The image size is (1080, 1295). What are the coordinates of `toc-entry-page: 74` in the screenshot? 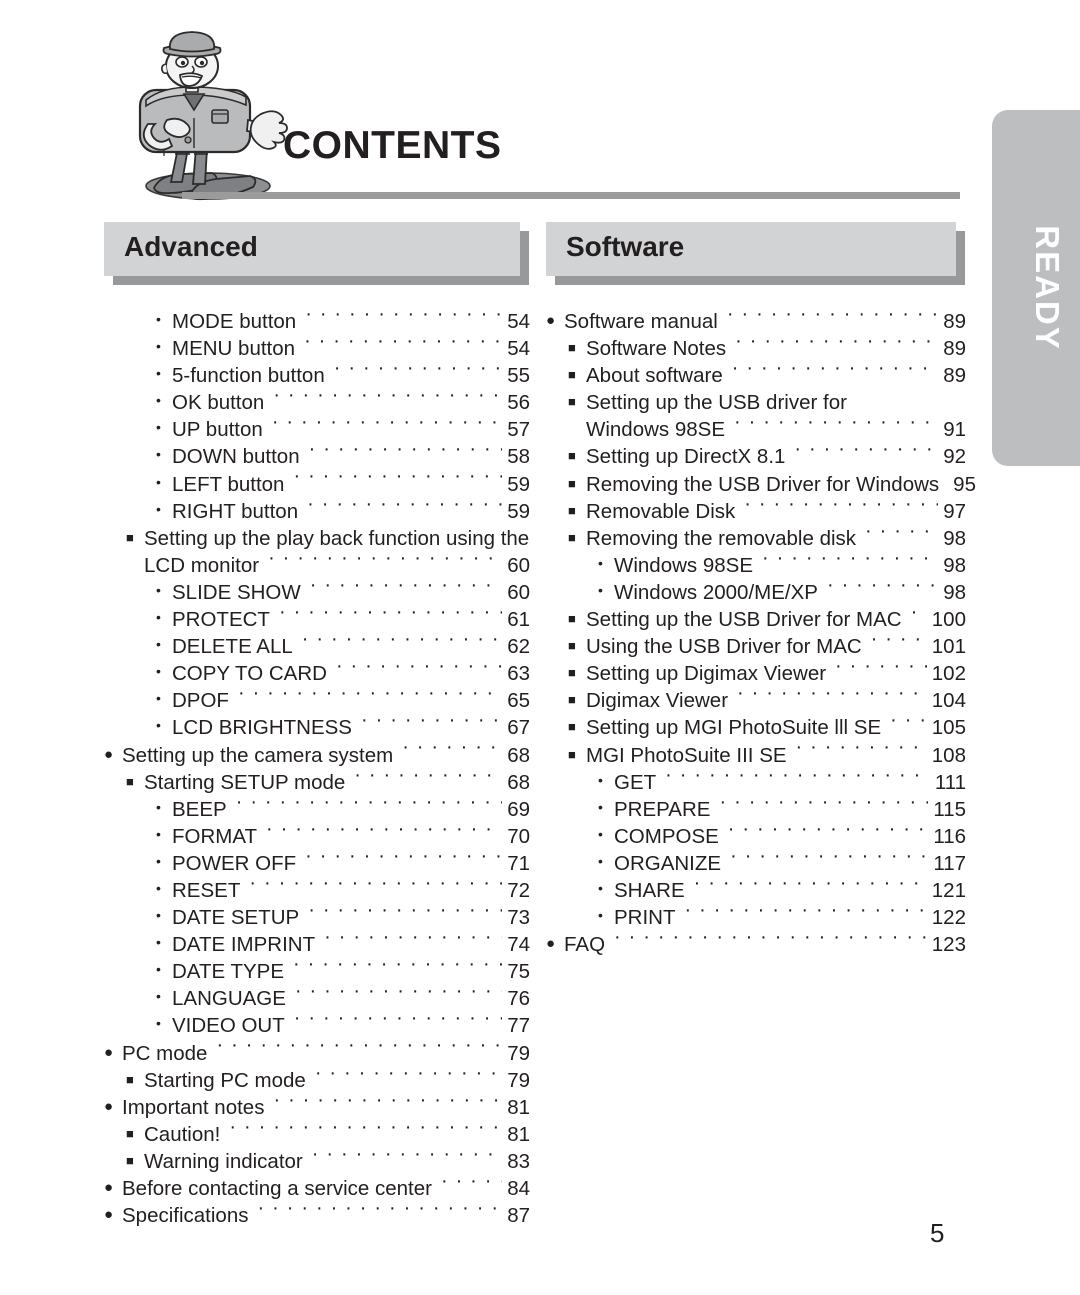 It's located at (518, 945).